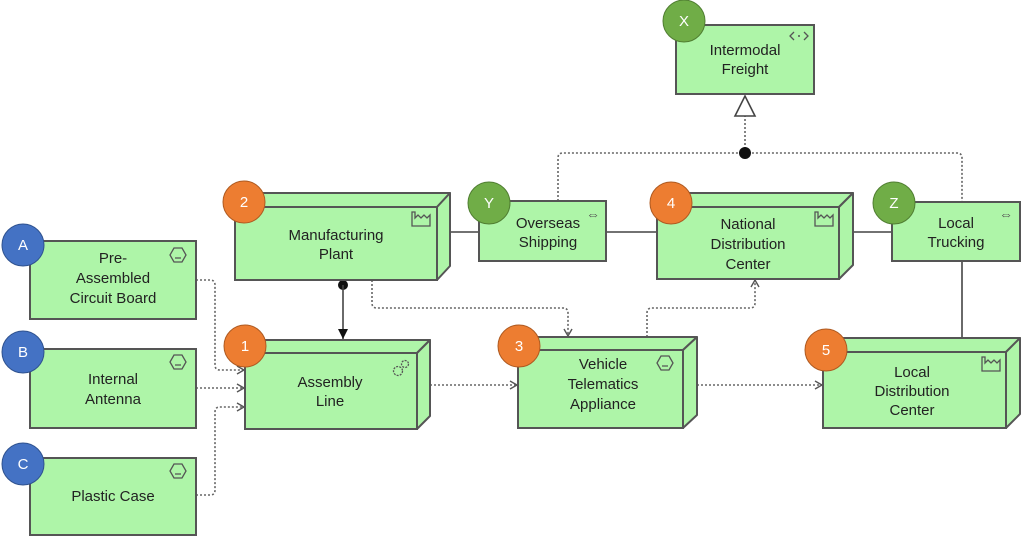 The width and height of the screenshot is (1024, 545). I want to click on svg-text: X, so click(684, 21).